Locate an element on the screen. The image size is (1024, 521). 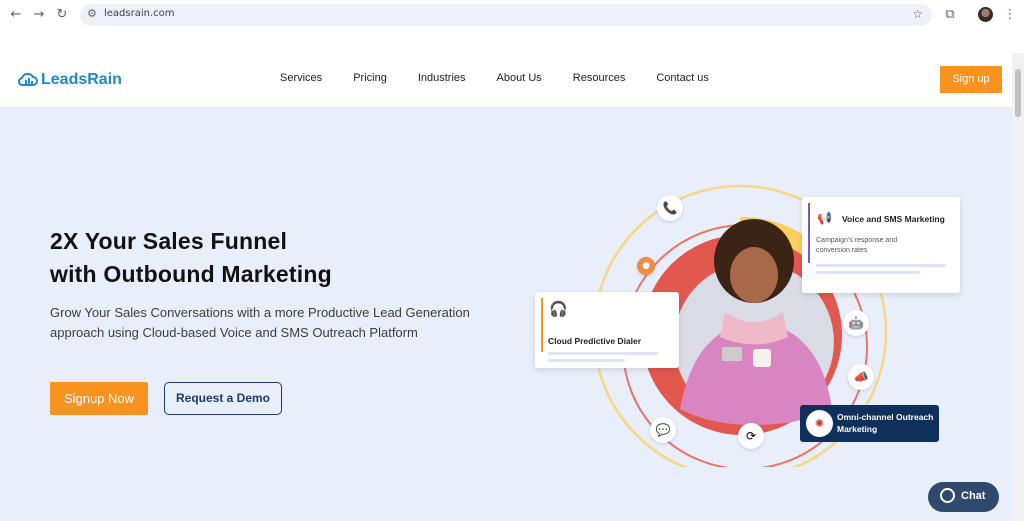
bookmark-star-icon: ☆ is located at coordinates (917, 14).